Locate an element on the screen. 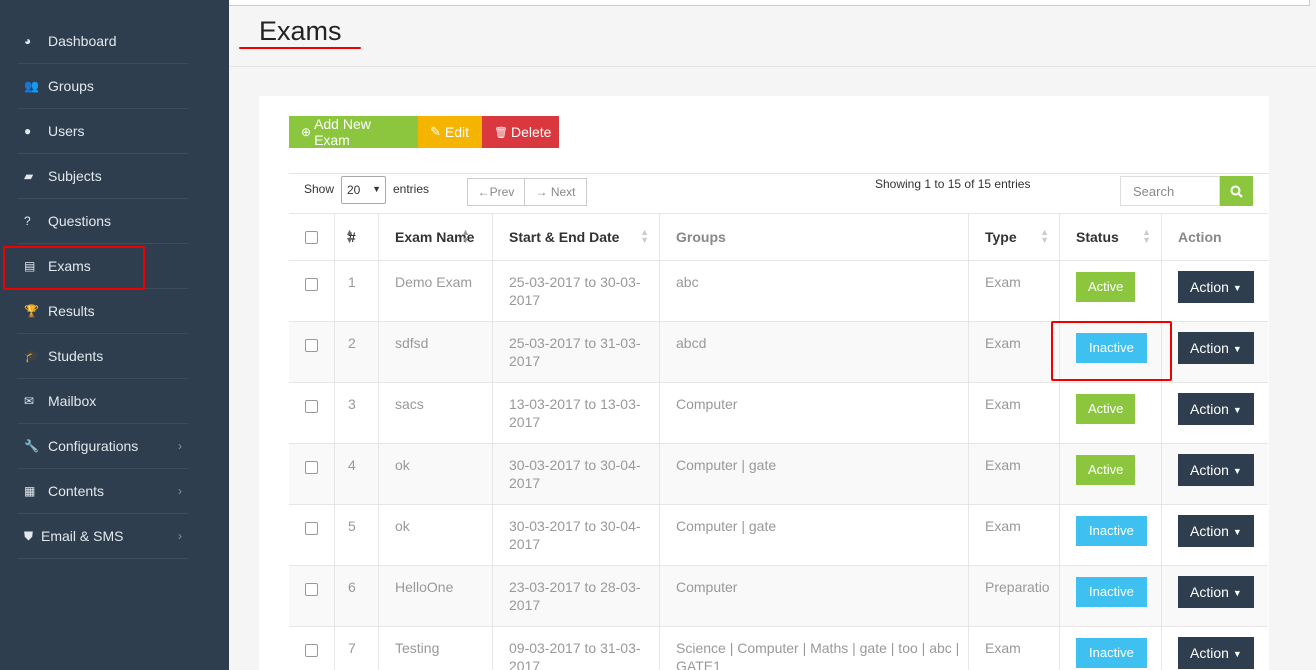 The height and width of the screenshot is (670, 1316). chevron-right-icon: › is located at coordinates (180, 491).